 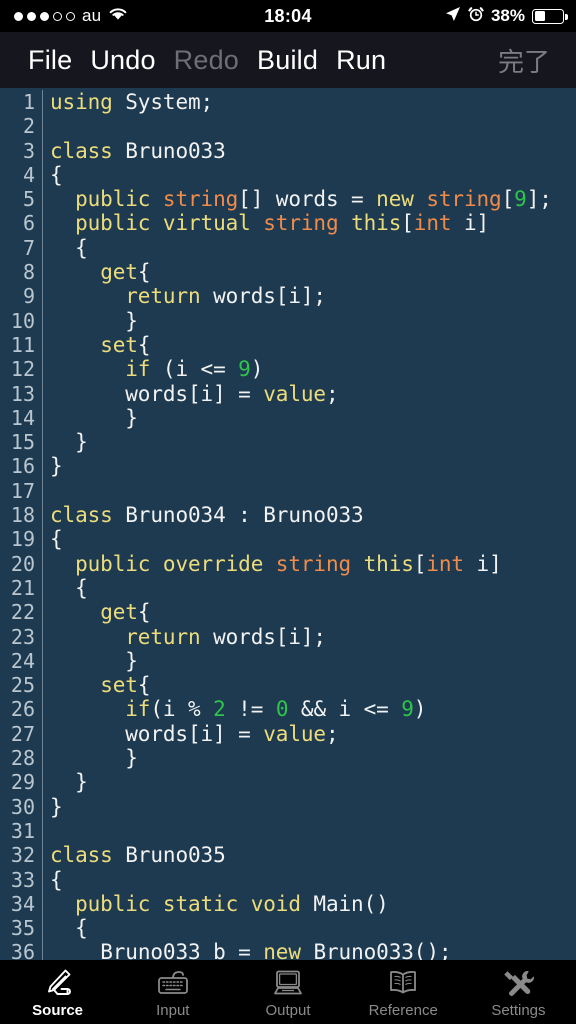 What do you see at coordinates (276, 564) in the screenshot?
I see `code-text: public override string this[int i]` at bounding box center [276, 564].